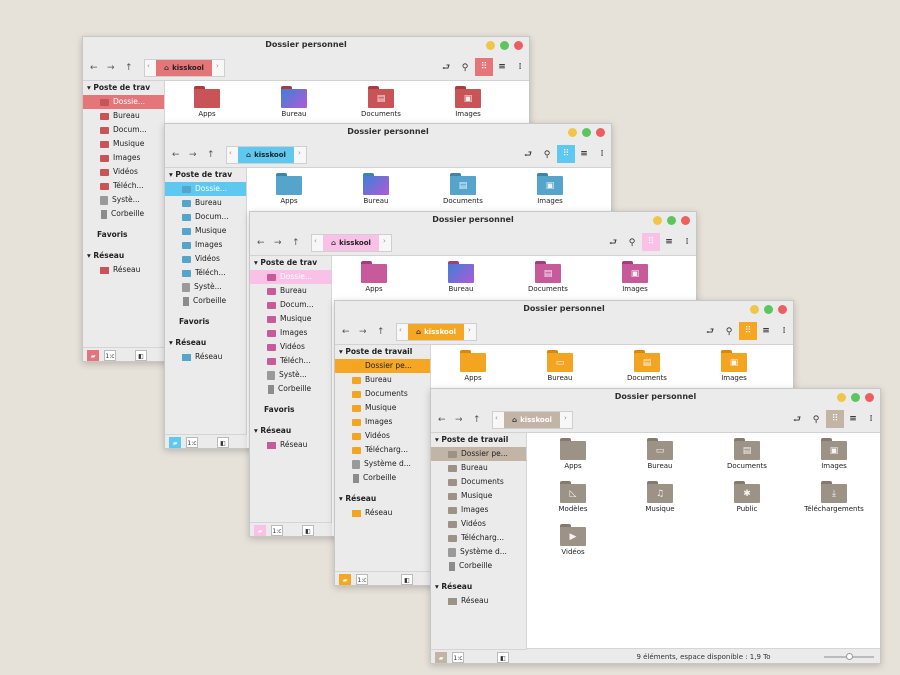  I want to click on sidebar-item: Vidéos, so click(205, 259).